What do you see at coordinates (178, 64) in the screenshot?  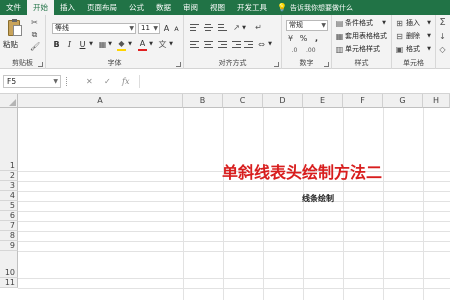 I see `font-launcher-icon` at bounding box center [178, 64].